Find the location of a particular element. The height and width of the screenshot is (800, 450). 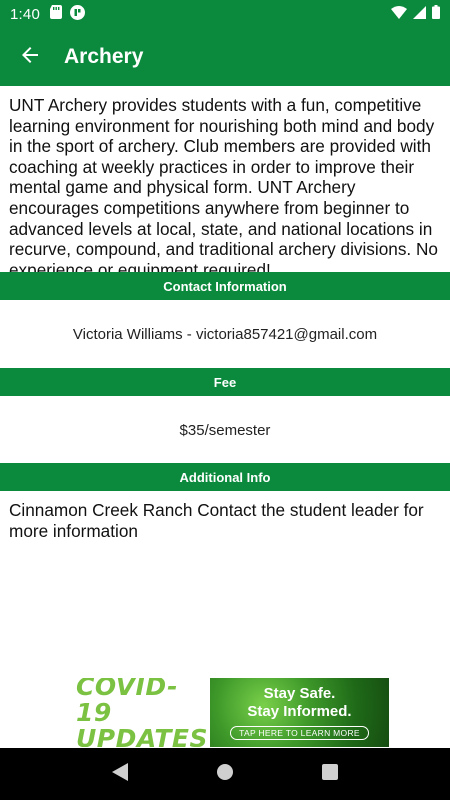

fee-value: $35/semester is located at coordinates (225, 430).